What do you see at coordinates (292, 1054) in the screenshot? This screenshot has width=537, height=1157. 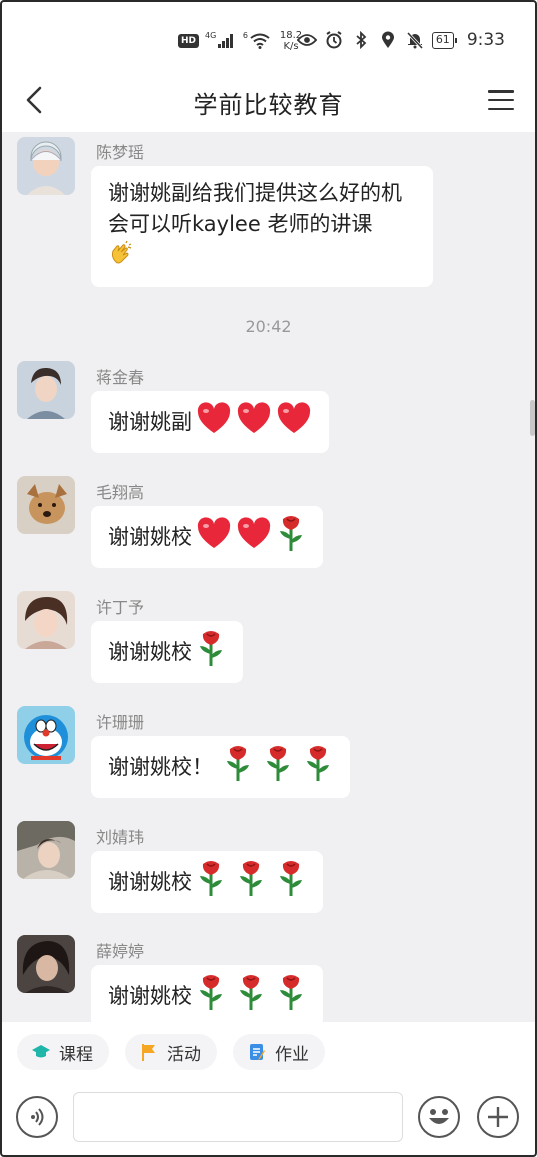 I see `homework-label: 作业` at bounding box center [292, 1054].